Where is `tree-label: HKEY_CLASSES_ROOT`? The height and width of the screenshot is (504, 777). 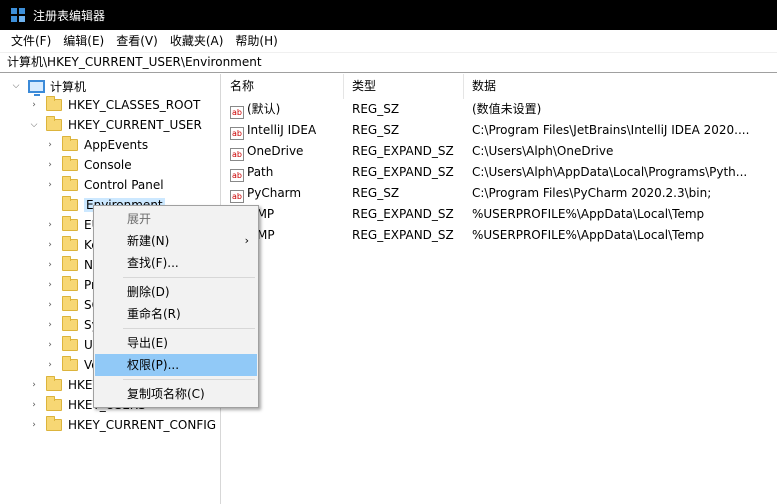
tree-label: HKEY_CLASSES_ROOT is located at coordinates (134, 105).